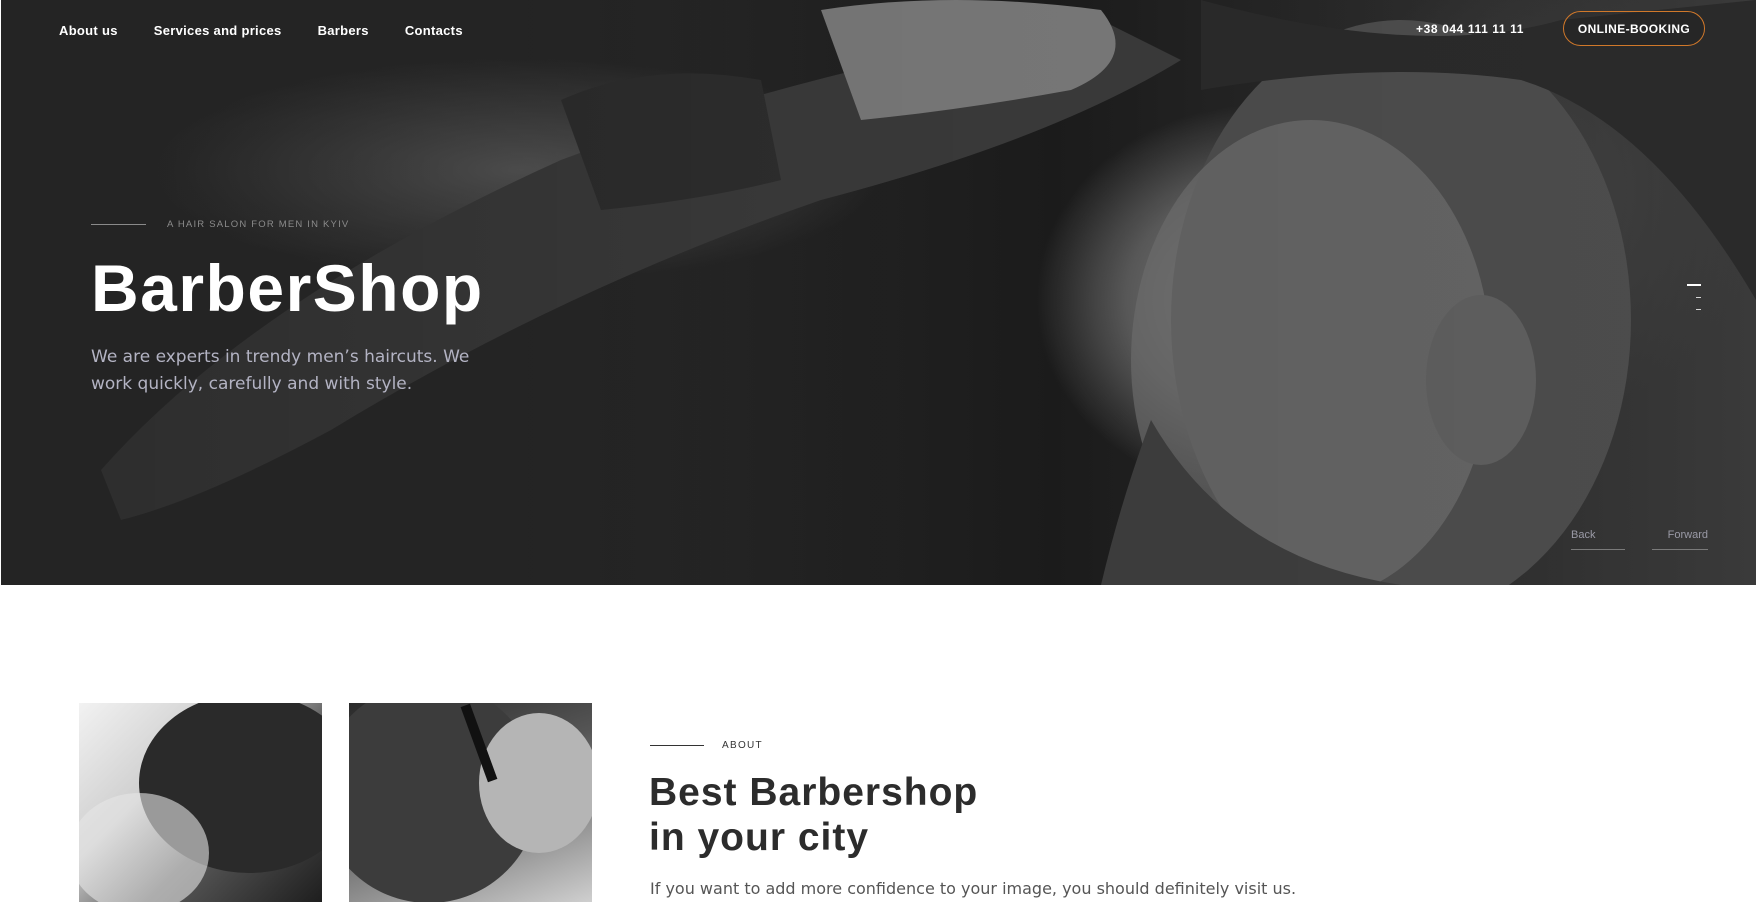 The width and height of the screenshot is (1756, 902). Describe the element at coordinates (434, 31) in the screenshot. I see `nav-item-contacts: Contacts` at that location.